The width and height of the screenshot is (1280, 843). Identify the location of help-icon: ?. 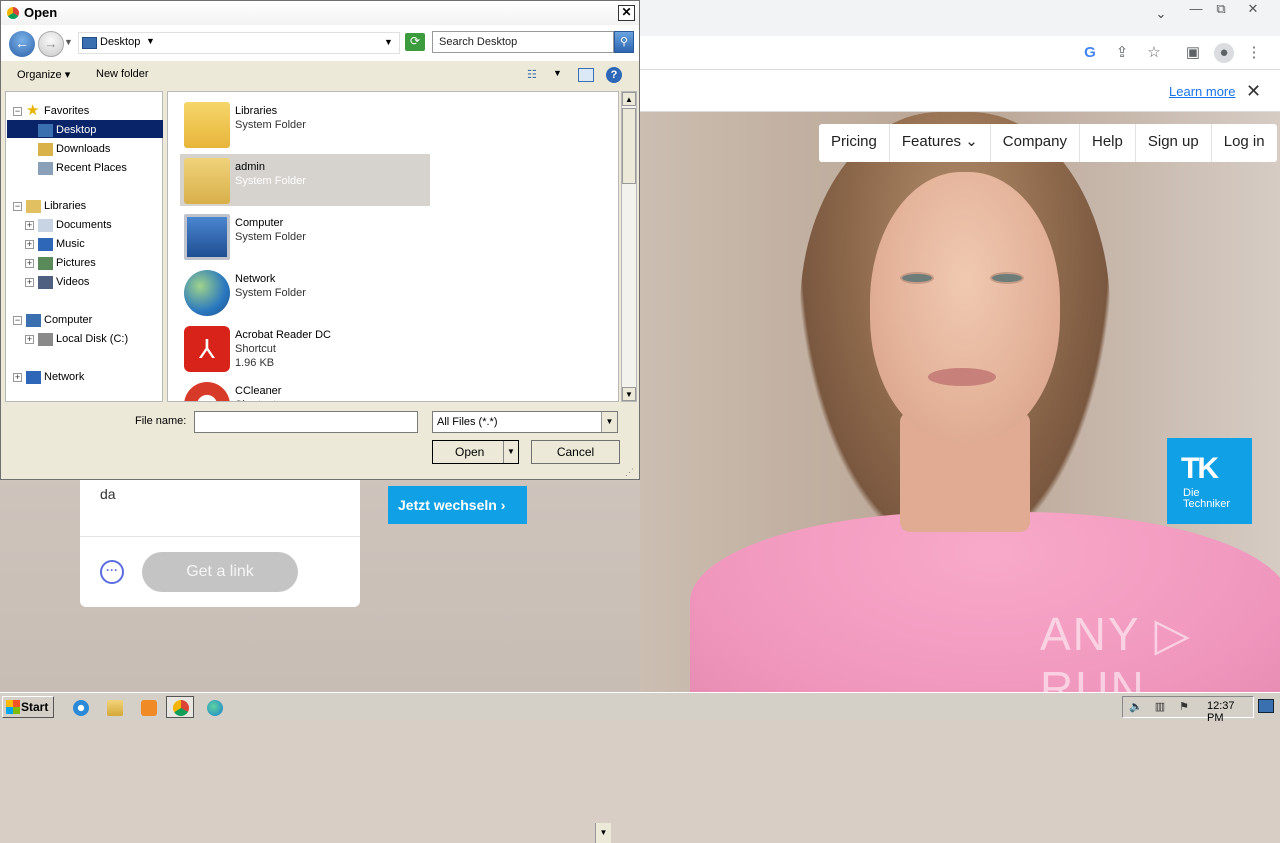
(614, 75).